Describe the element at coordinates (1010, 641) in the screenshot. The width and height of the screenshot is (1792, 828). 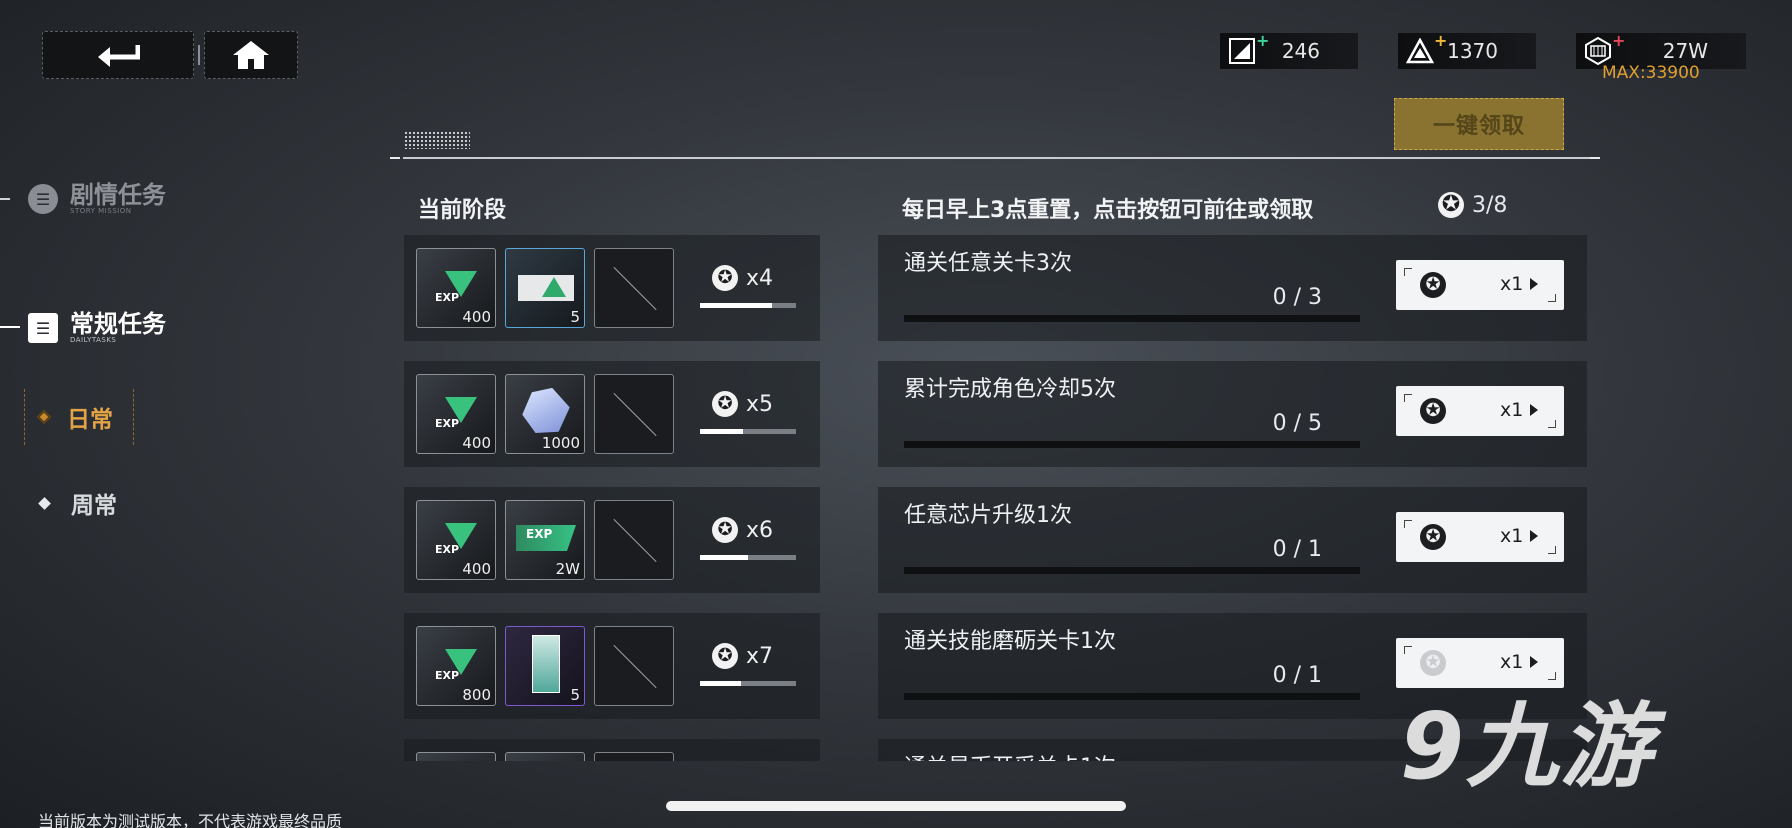
I see `task-title: 通关技能磨砺关卡1次` at that location.